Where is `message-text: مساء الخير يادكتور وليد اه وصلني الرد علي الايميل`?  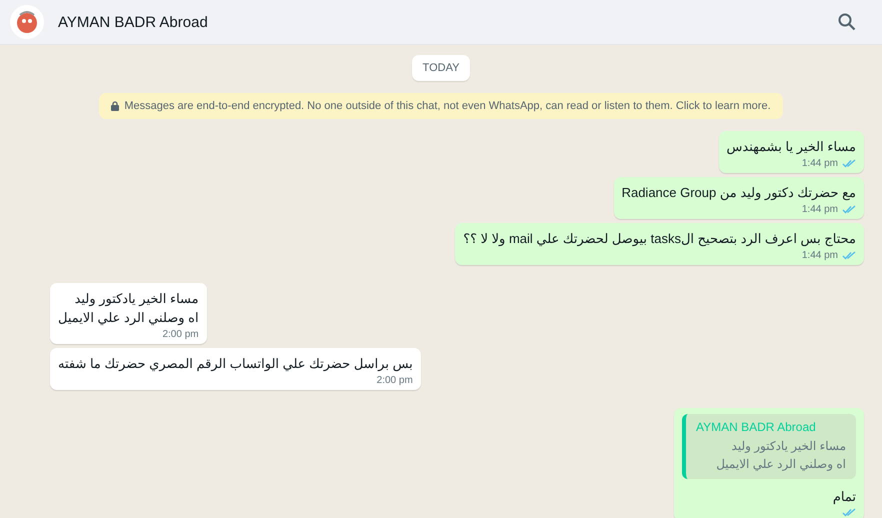 message-text: مساء الخير يادكتور وليد اه وصلني الرد علي الايميل is located at coordinates (128, 308).